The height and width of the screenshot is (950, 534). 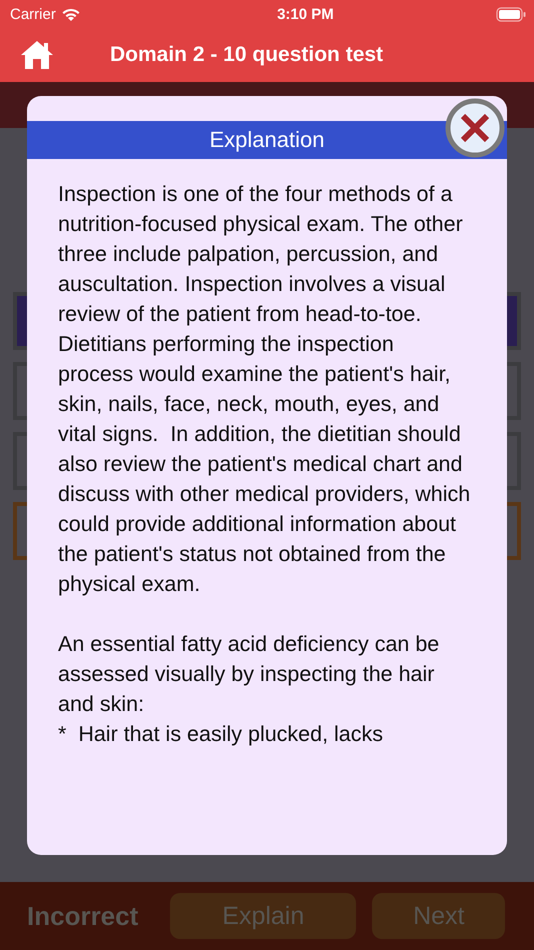 I want to click on dialog-title: Explanation, so click(x=267, y=140).